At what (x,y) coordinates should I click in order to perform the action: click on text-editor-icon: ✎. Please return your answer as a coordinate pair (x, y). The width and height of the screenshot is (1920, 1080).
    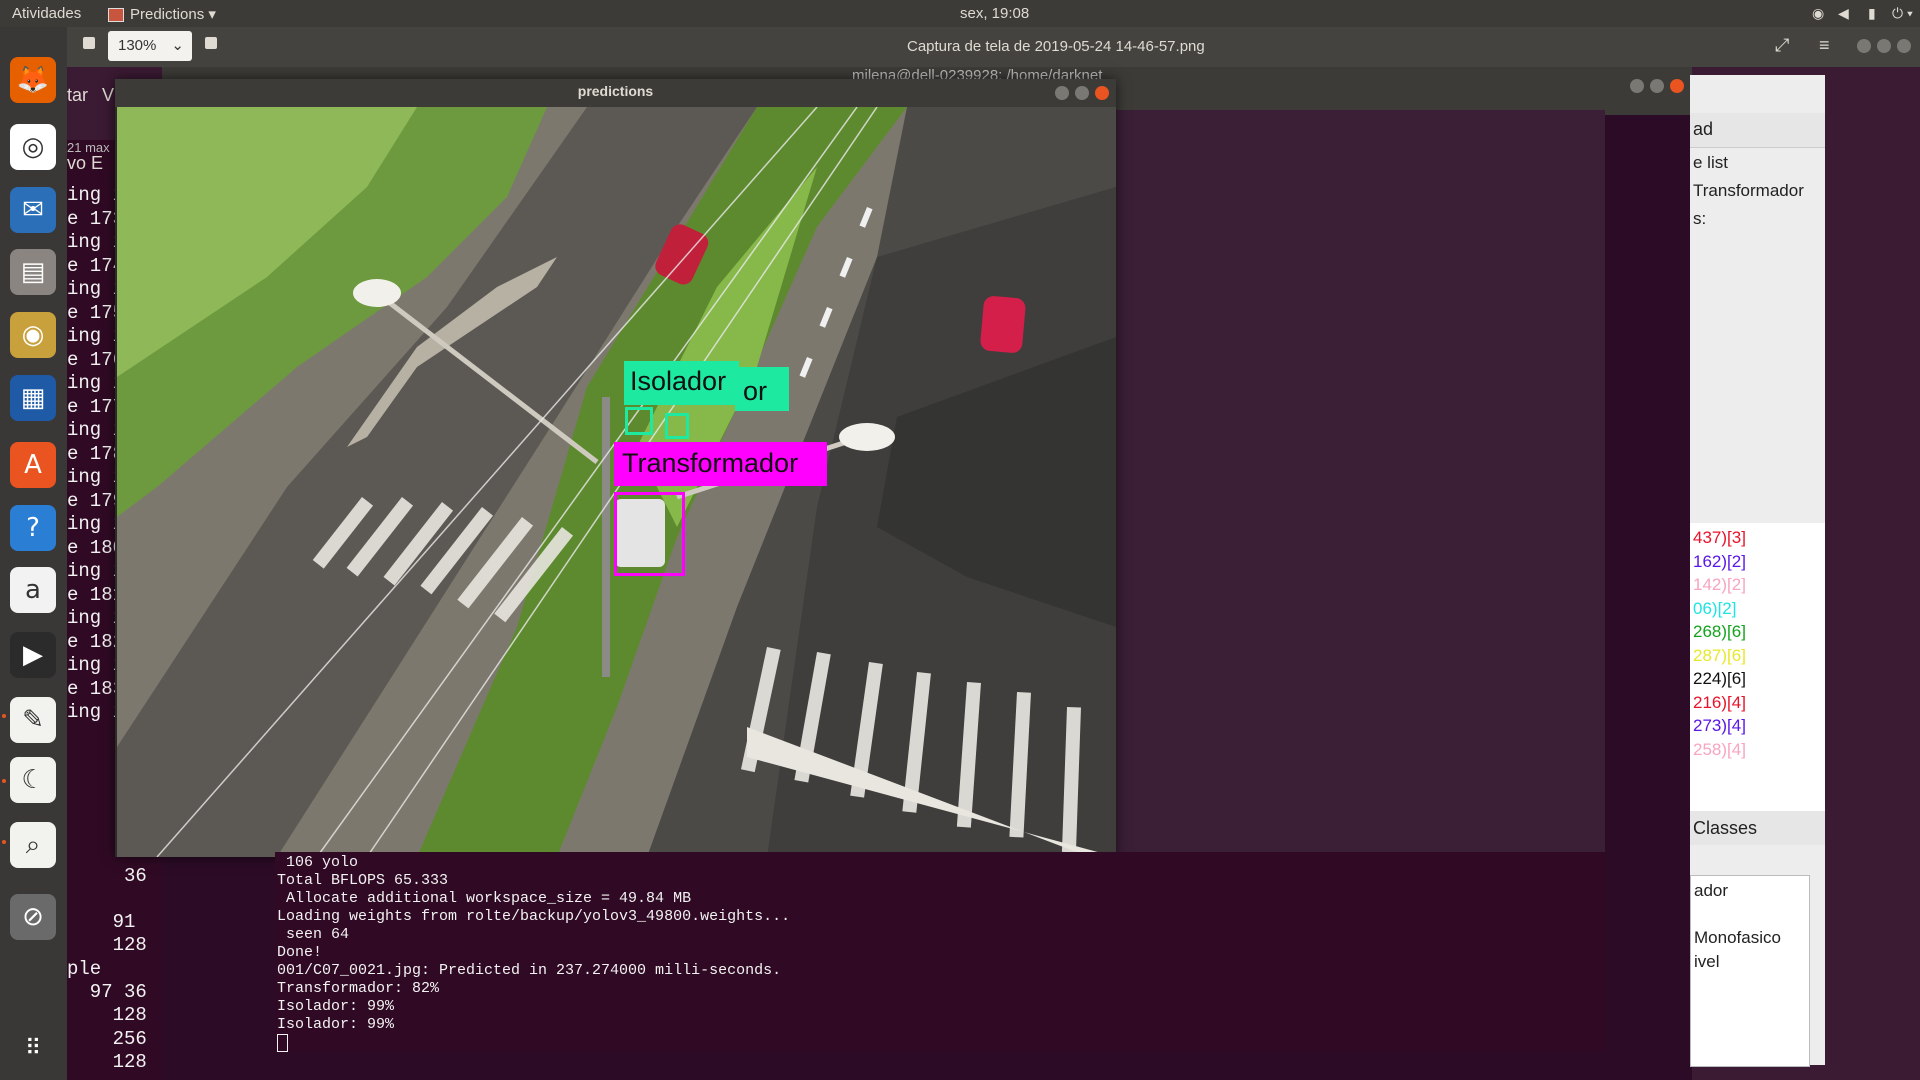
    Looking at the image, I should click on (33, 720).